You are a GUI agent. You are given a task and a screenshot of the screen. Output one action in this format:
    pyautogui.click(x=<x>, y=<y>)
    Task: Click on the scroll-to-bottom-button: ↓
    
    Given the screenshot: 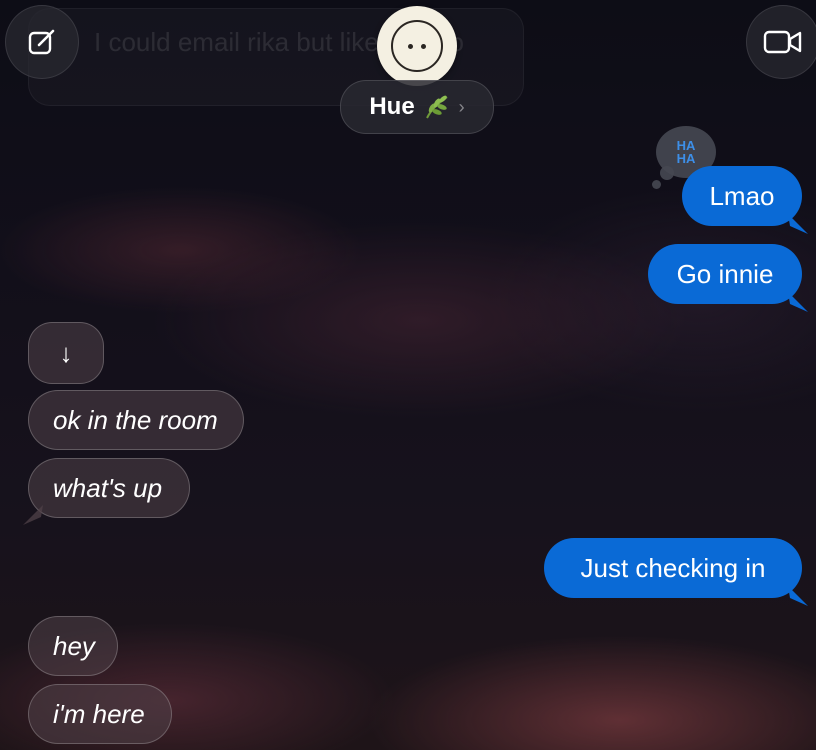 What is the action you would take?
    pyautogui.click(x=66, y=353)
    